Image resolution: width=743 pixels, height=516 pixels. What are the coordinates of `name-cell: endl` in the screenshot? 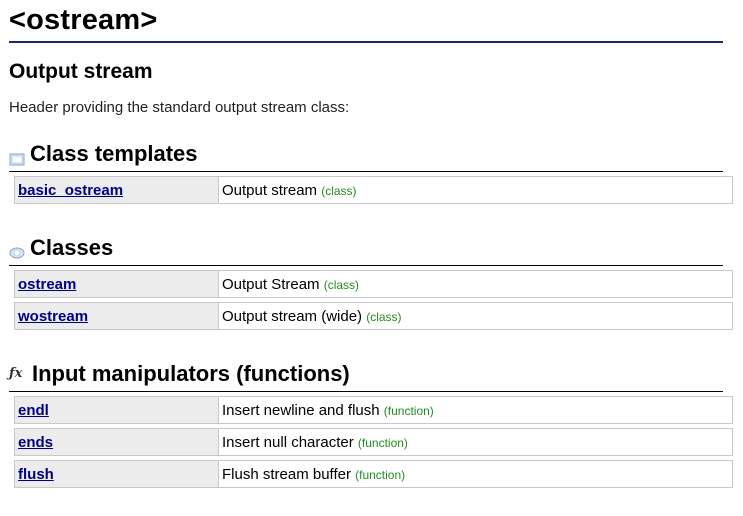 It's located at (116, 410).